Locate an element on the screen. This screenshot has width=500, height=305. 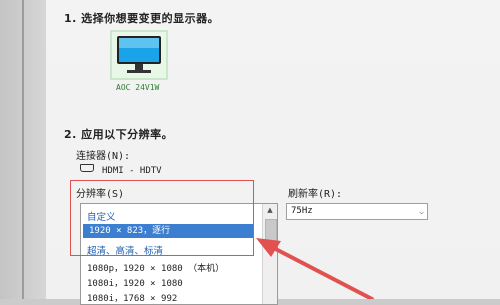
refresh-rate-value: 75Hz is located at coordinates (302, 211).